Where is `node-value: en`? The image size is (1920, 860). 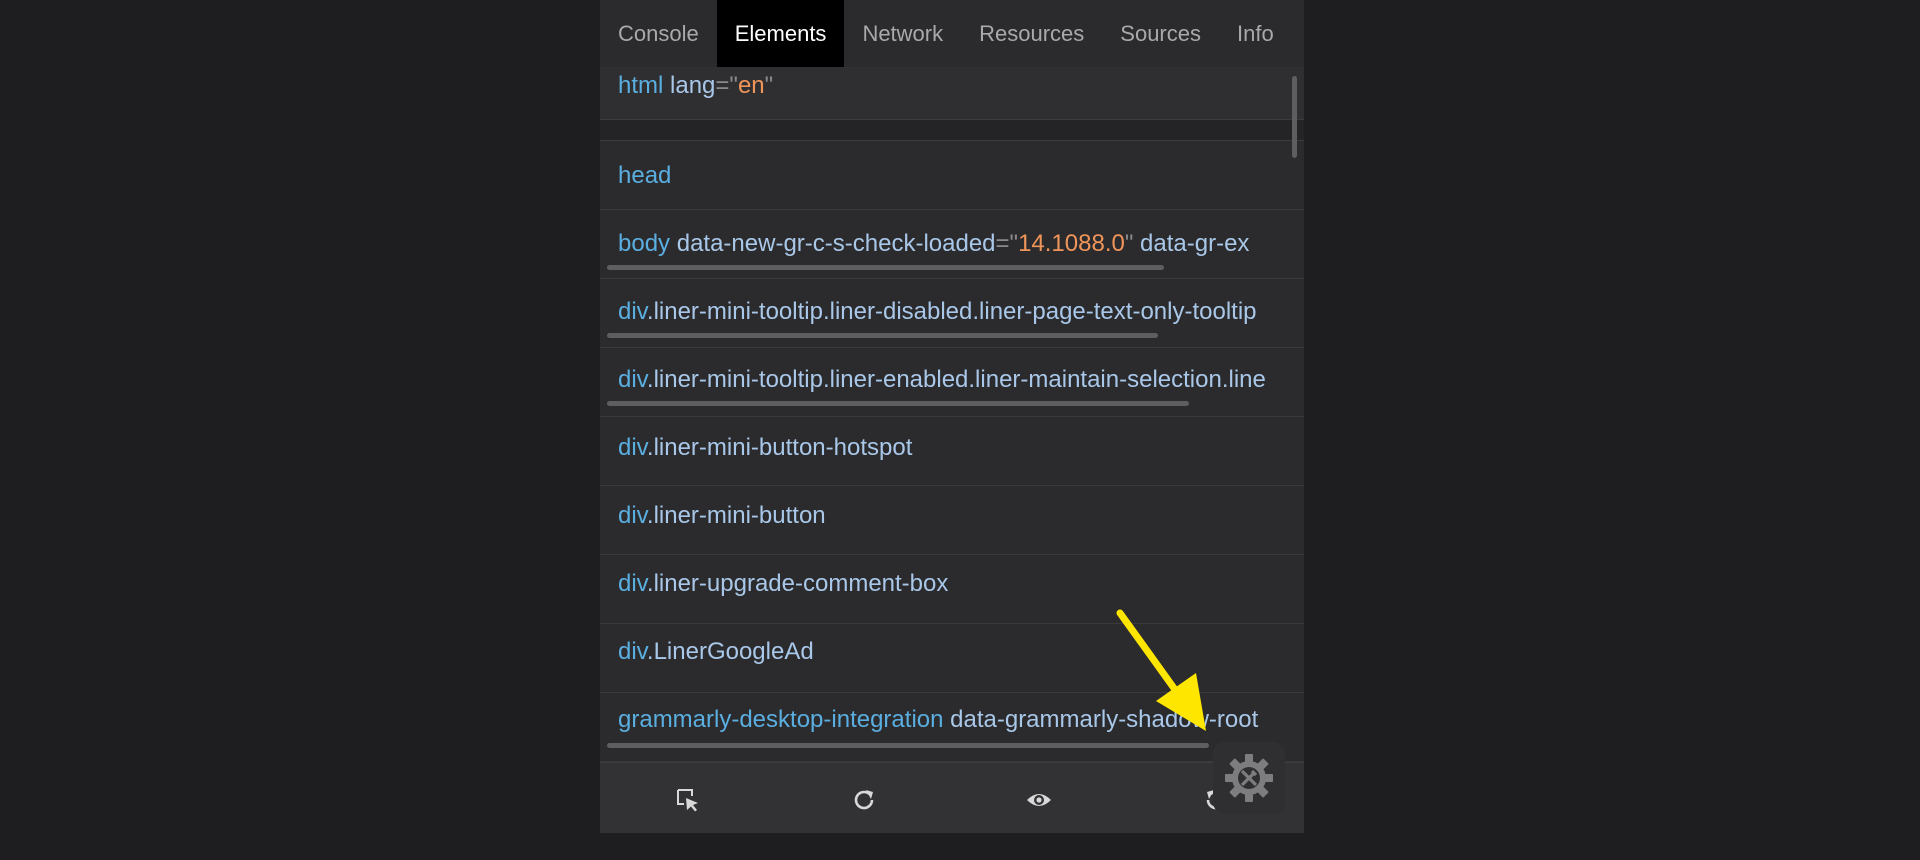
node-value: en is located at coordinates (751, 85).